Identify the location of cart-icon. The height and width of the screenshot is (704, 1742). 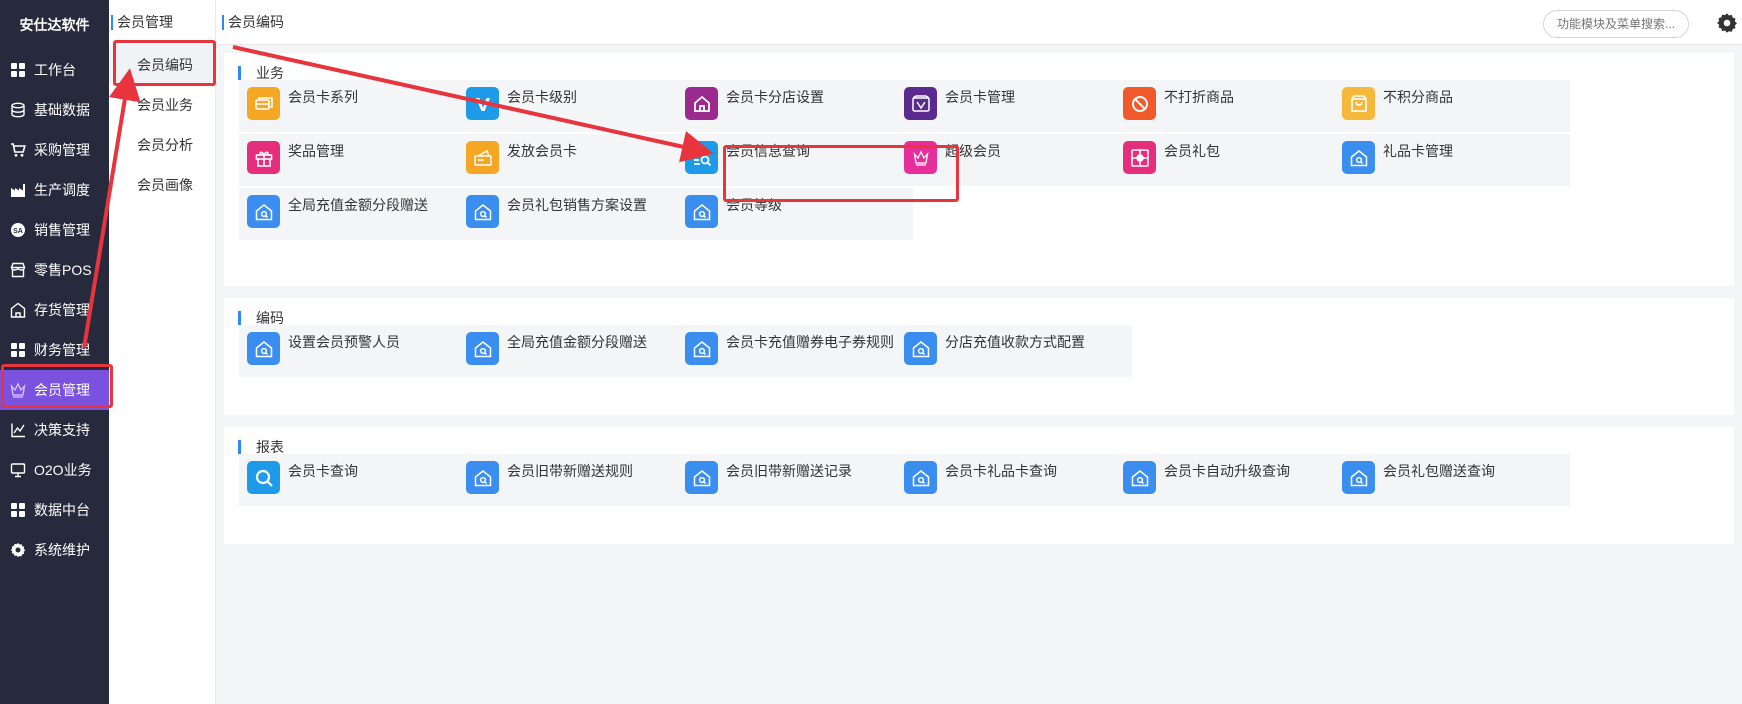
(18, 150).